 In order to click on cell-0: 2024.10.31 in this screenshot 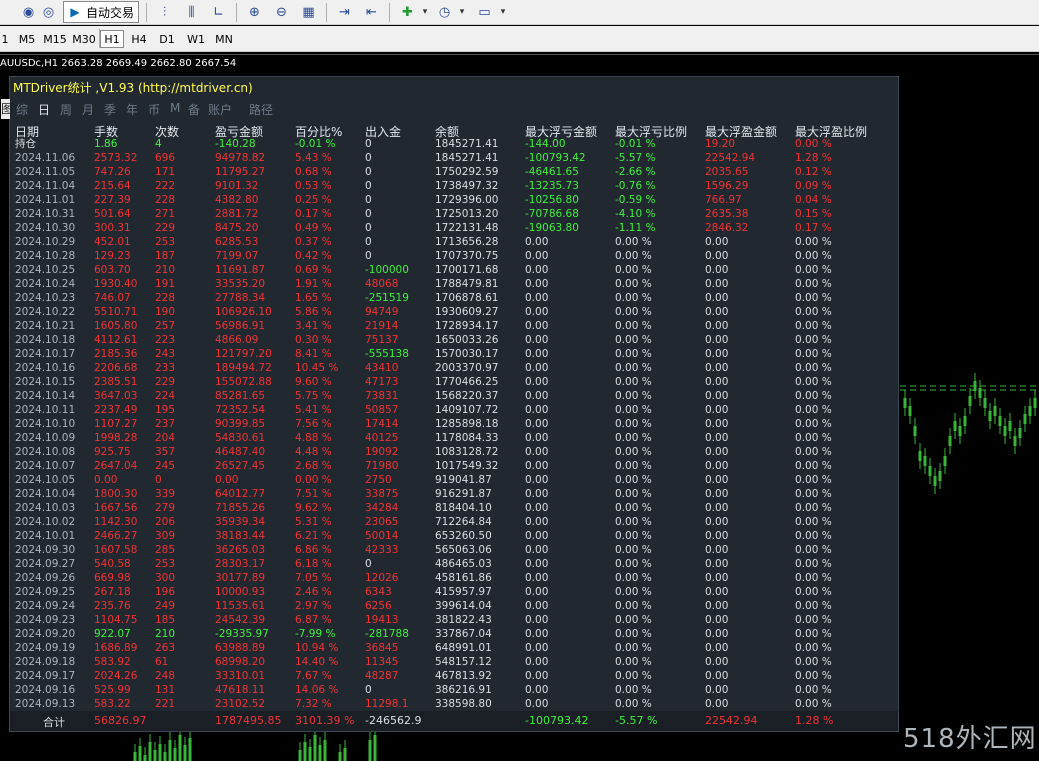, I will do `click(45, 214)`.